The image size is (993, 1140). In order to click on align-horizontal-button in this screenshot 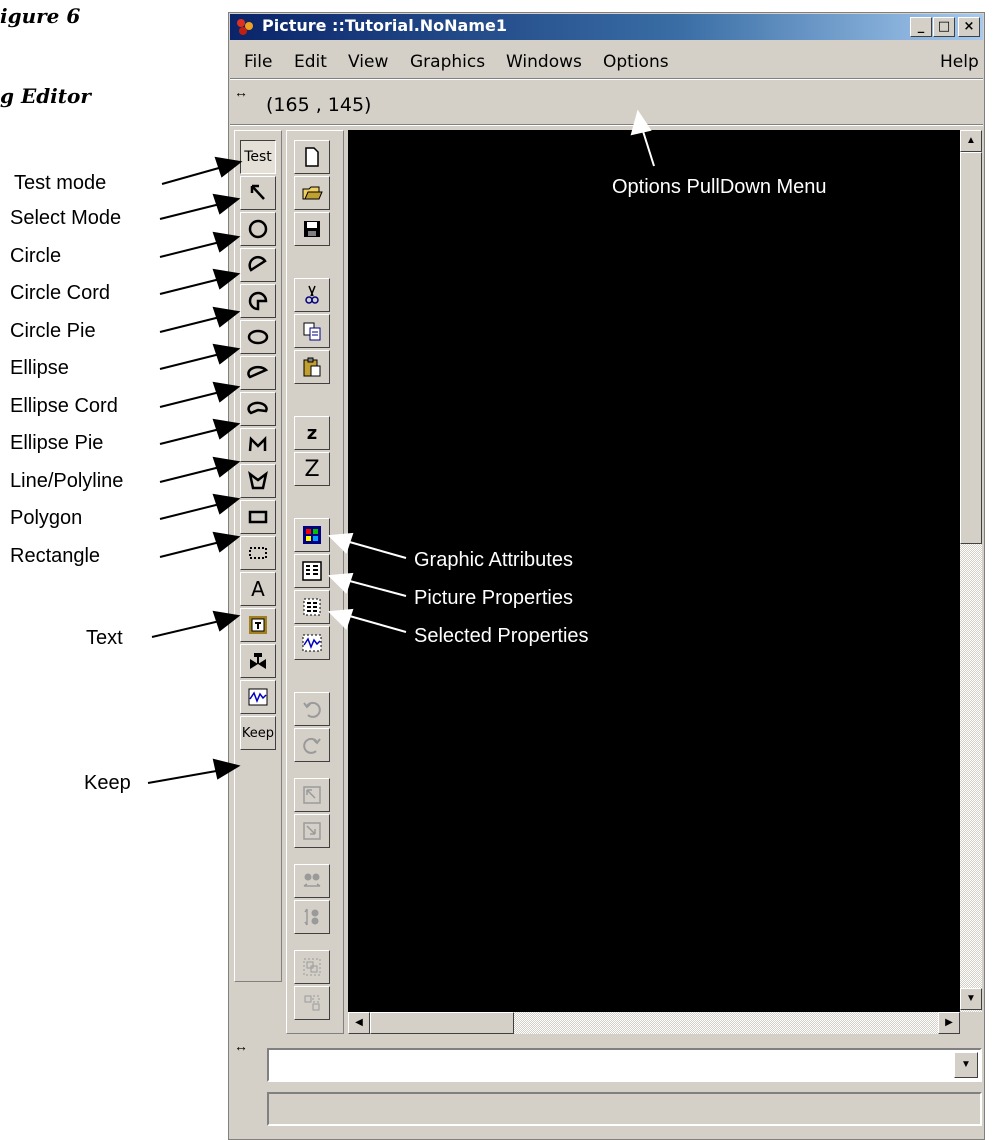, I will do `click(312, 881)`.